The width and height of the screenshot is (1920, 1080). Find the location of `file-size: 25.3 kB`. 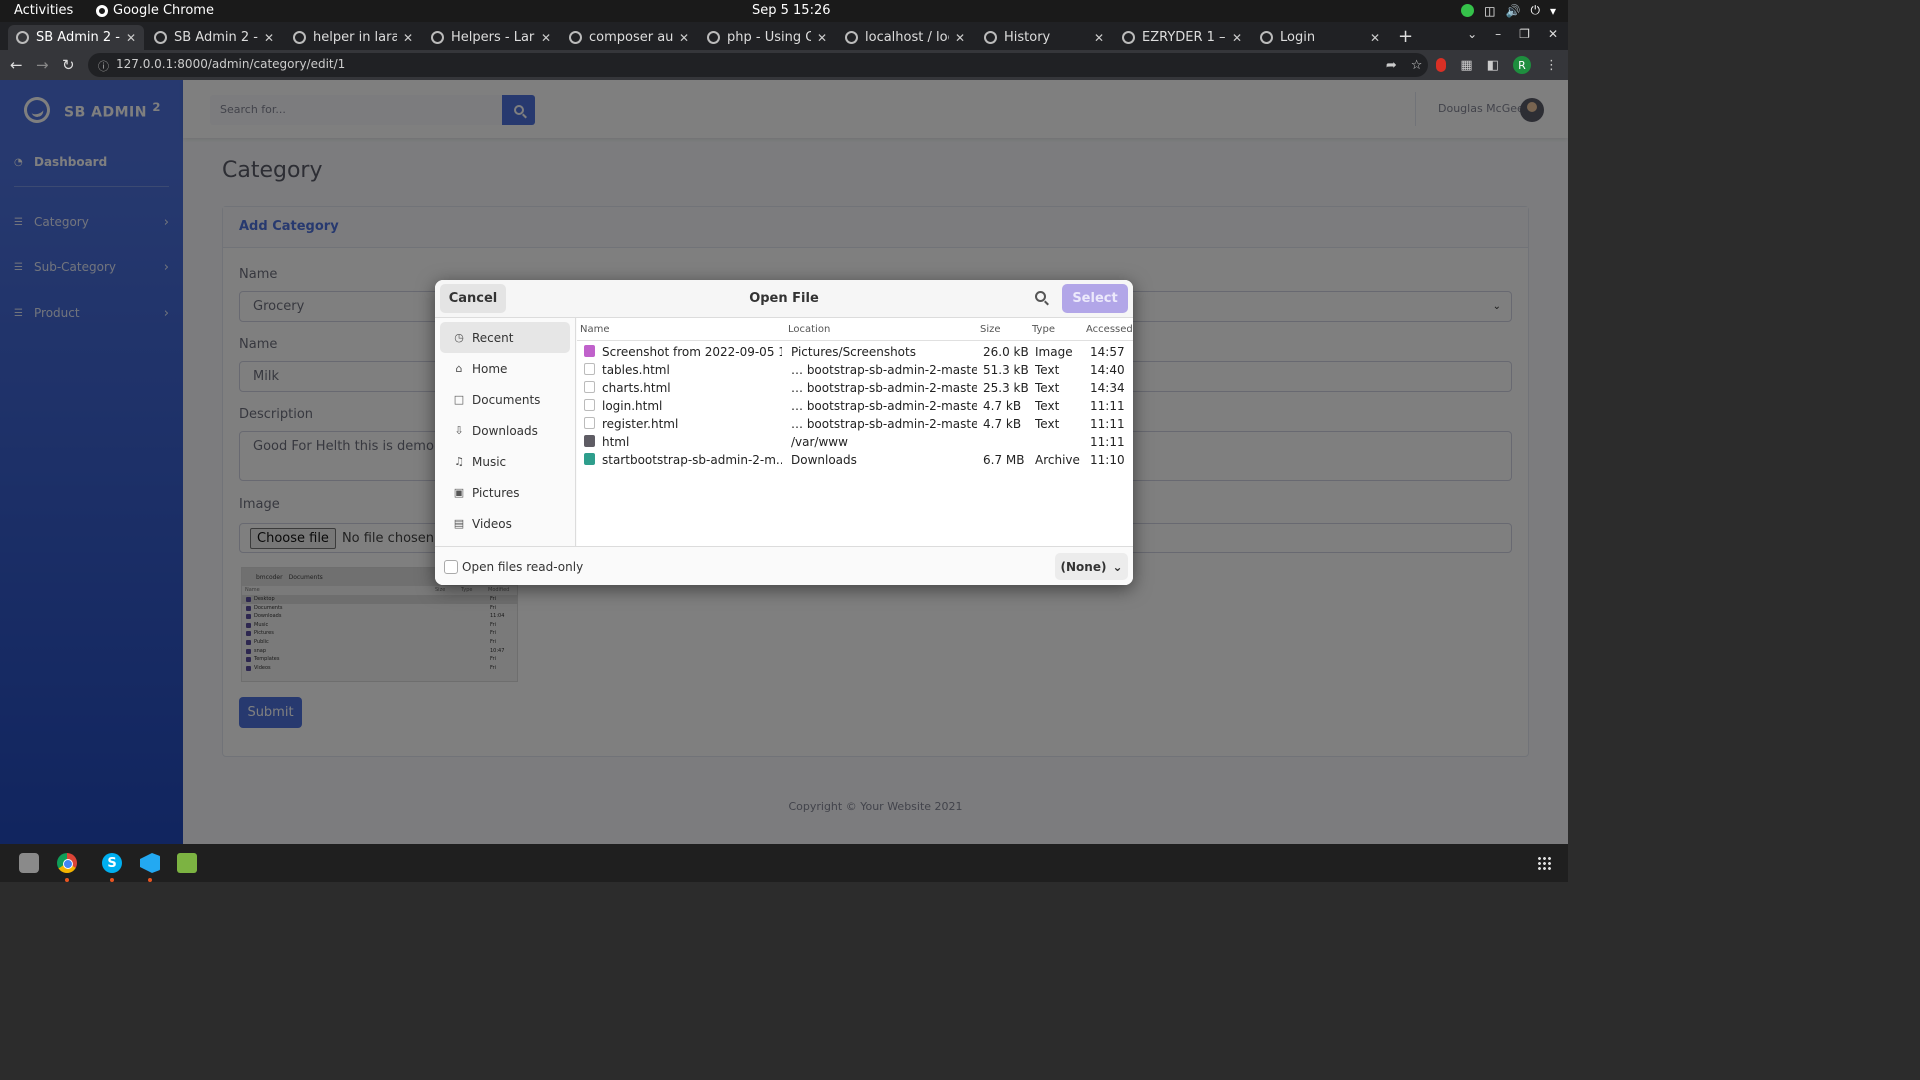

file-size: 25.3 kB is located at coordinates (1006, 388).